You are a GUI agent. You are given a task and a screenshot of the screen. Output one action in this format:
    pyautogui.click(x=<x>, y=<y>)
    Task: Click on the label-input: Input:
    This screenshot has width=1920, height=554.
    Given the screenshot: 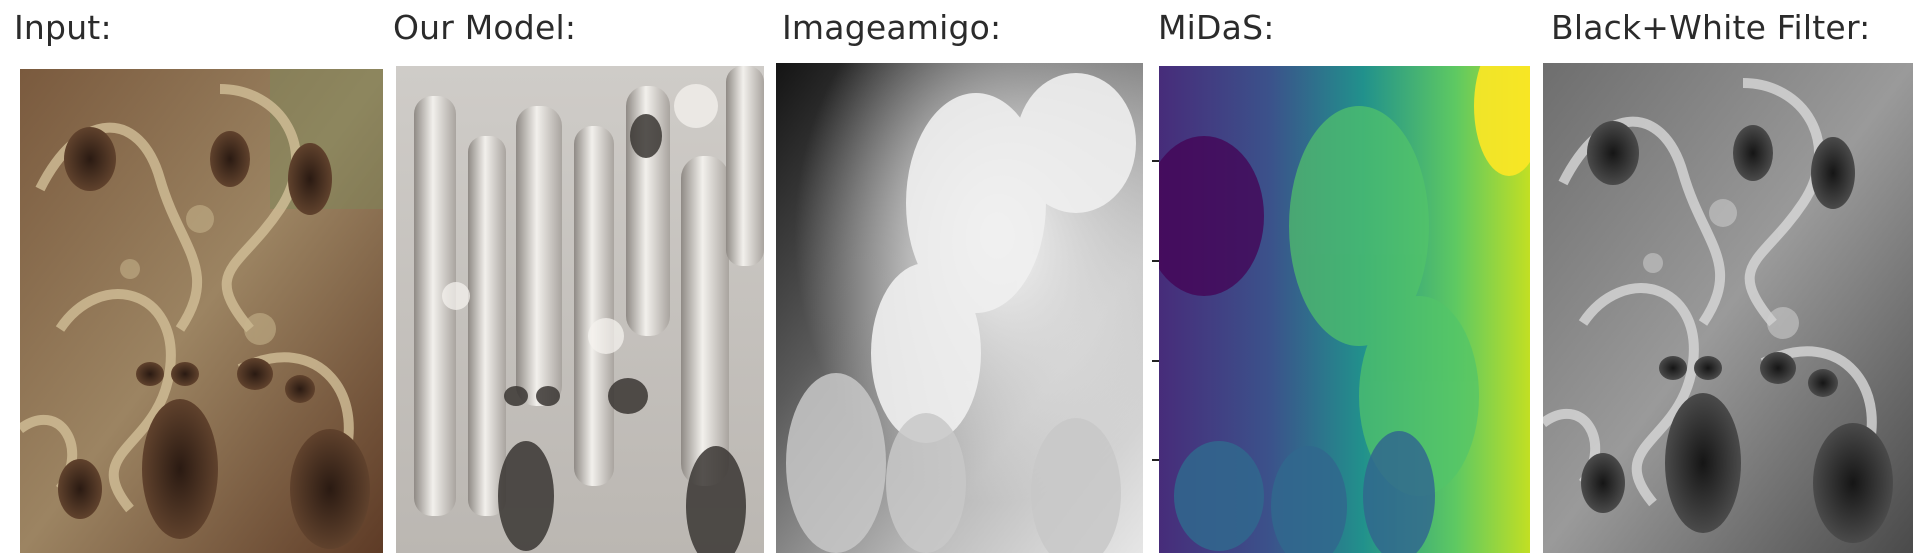 What is the action you would take?
    pyautogui.click(x=63, y=27)
    